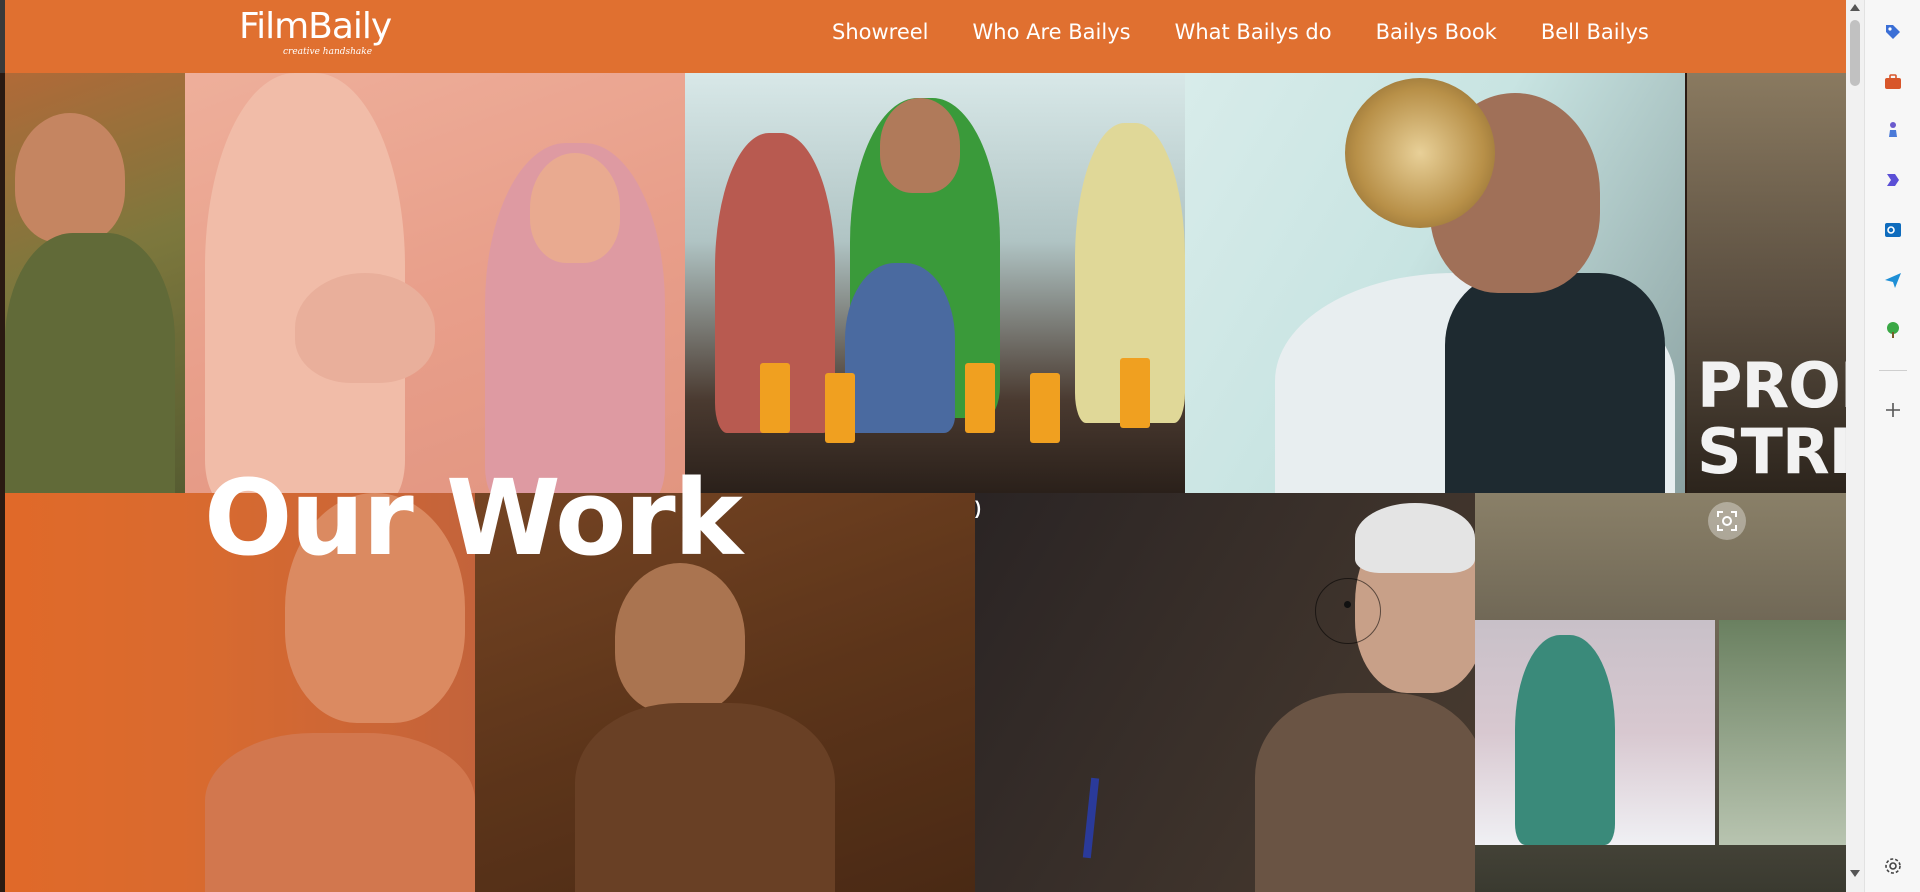  Describe the element at coordinates (1893, 330) in the screenshot. I see `tree-icon` at that location.